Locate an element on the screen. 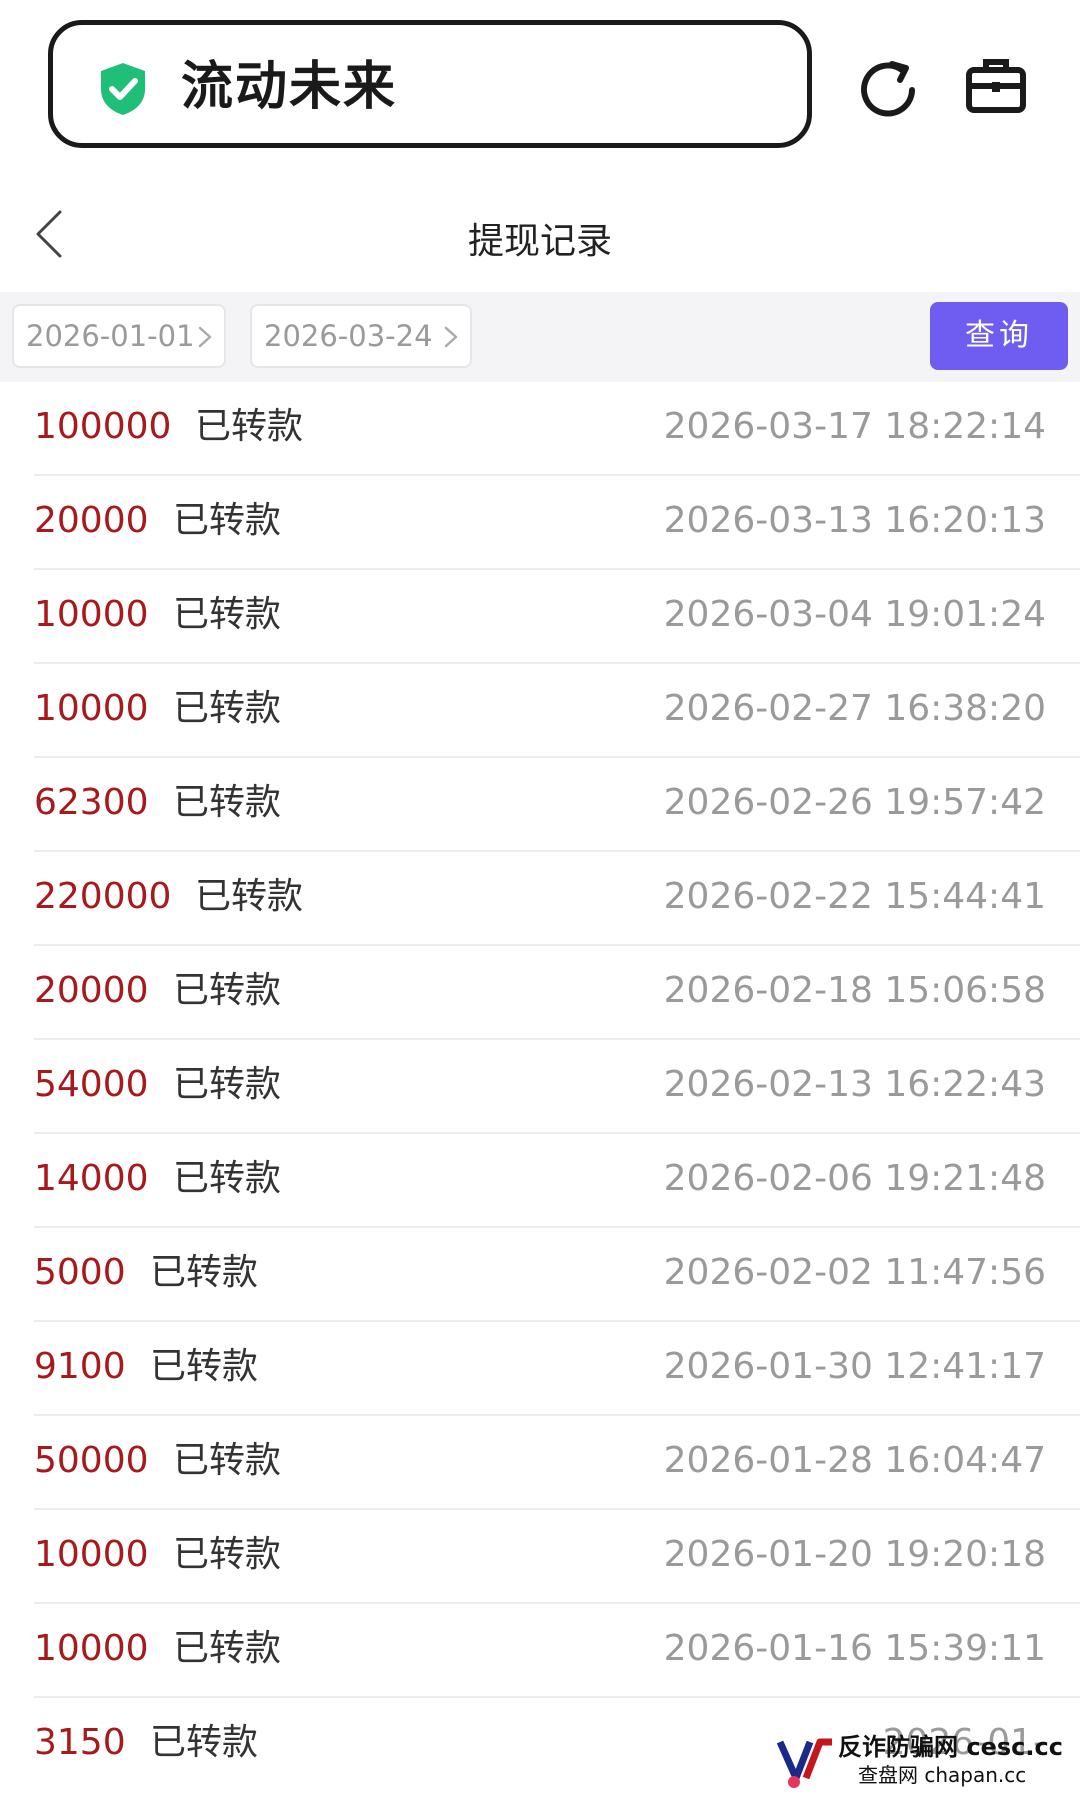  record-time: 2026-02-02 11:47:56 is located at coordinates (854, 1272).